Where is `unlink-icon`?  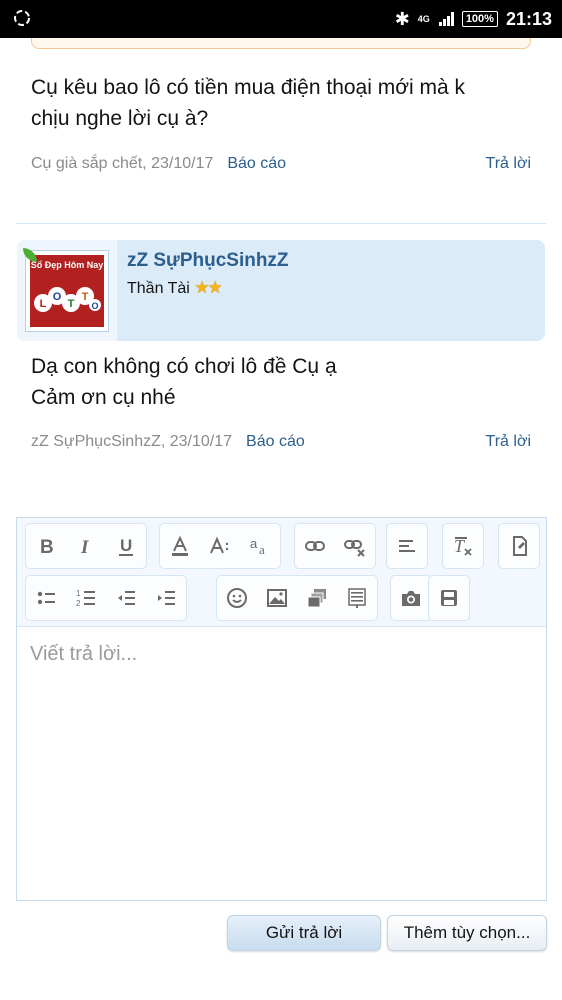
unlink-icon is located at coordinates (355, 546).